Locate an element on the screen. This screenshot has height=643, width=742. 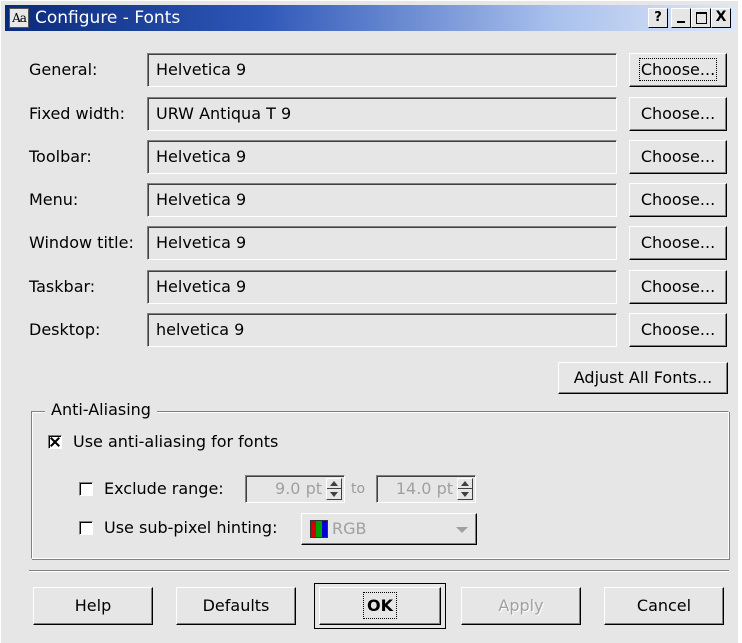
toolbar-font-field: Helvetica 9 is located at coordinates (382, 157).